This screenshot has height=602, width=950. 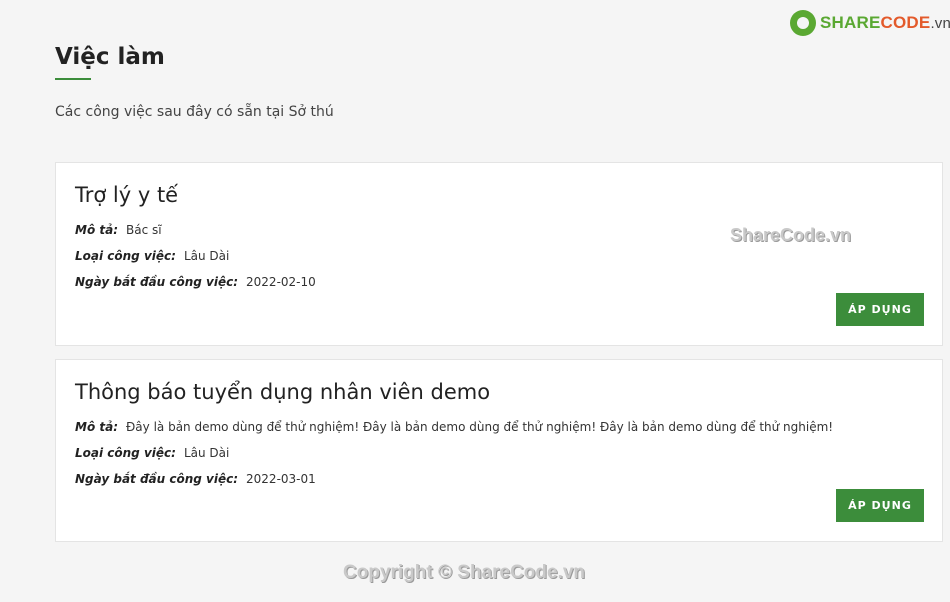 What do you see at coordinates (127, 195) in the screenshot?
I see `job-title: Trợ lý y tế` at bounding box center [127, 195].